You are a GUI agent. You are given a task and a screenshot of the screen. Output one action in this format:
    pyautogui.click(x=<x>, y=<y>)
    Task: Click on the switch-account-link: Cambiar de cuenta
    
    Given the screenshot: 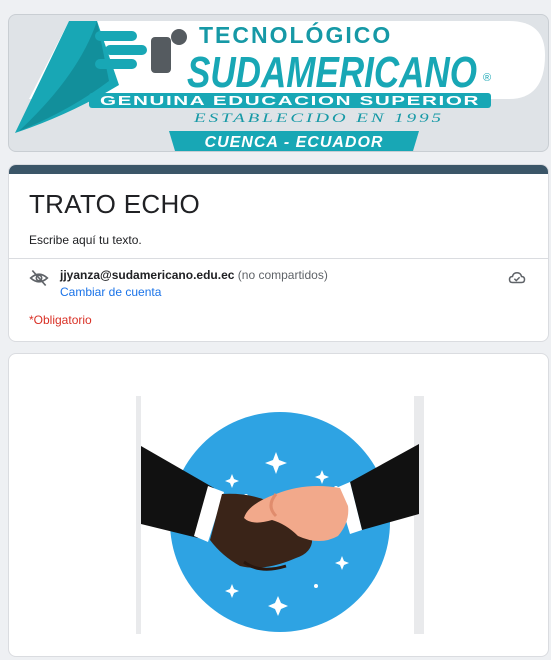 What is the action you would take?
    pyautogui.click(x=110, y=292)
    